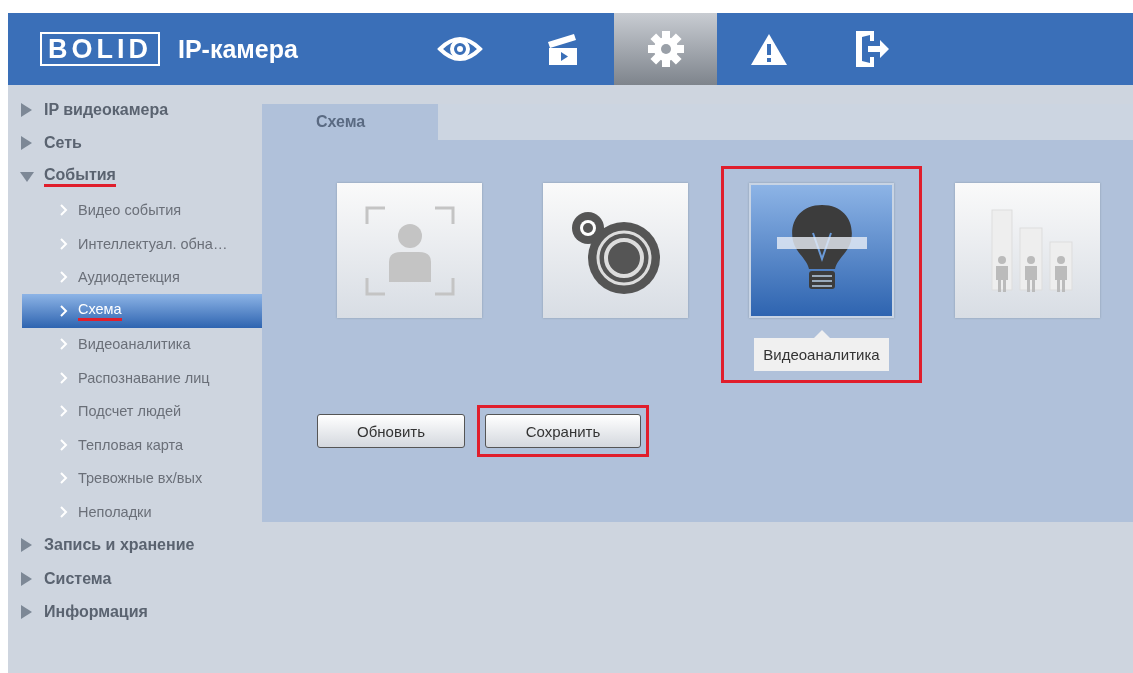 Image resolution: width=1133 pixels, height=673 pixels. Describe the element at coordinates (459, 49) in the screenshot. I see `eye-icon` at that location.